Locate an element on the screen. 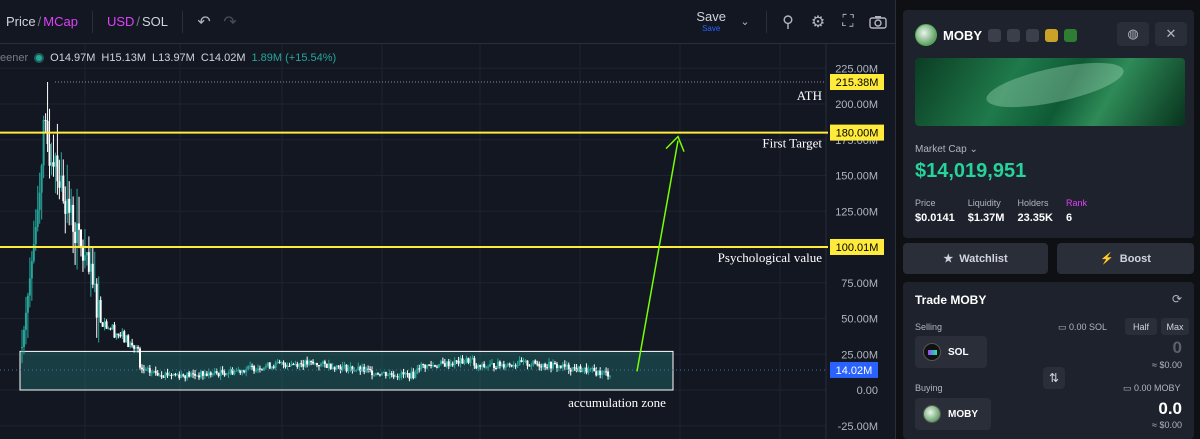 This screenshot has width=1200, height=439. y-tick-label: 75.00M is located at coordinates (859, 284).